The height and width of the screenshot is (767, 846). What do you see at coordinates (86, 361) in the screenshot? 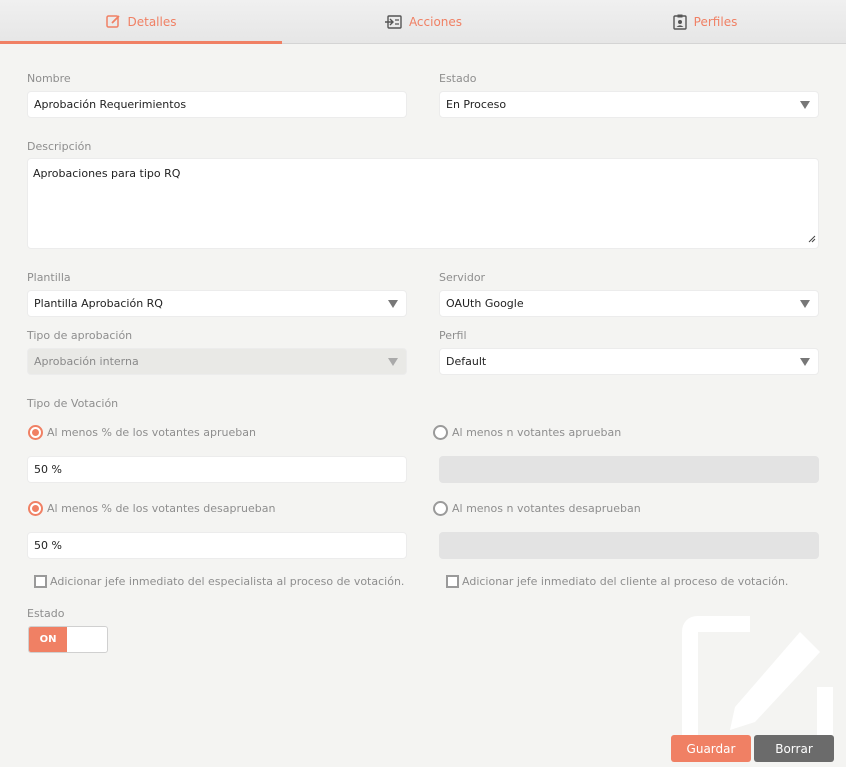
I see `tipo-aprobacion-value: Aprobación interna` at bounding box center [86, 361].